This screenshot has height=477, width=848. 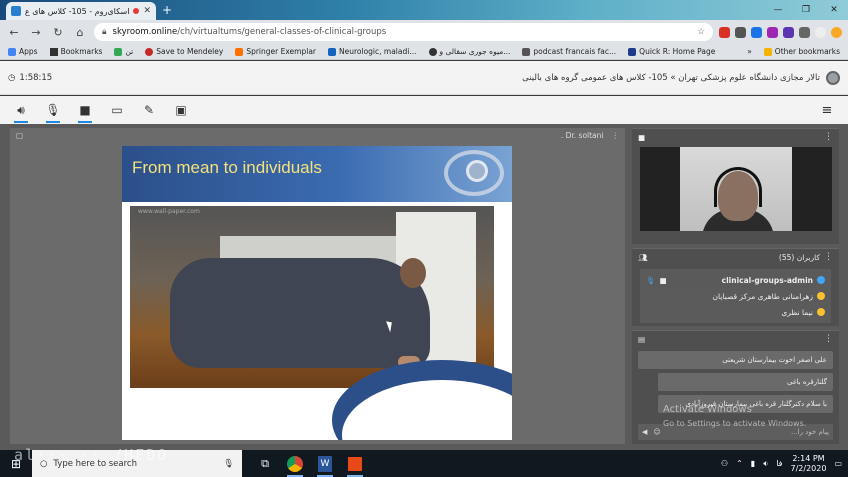 I want to click on browser-tab: اسکای‌روم - 105- کلاس های ع... ✕, so click(x=81, y=11).